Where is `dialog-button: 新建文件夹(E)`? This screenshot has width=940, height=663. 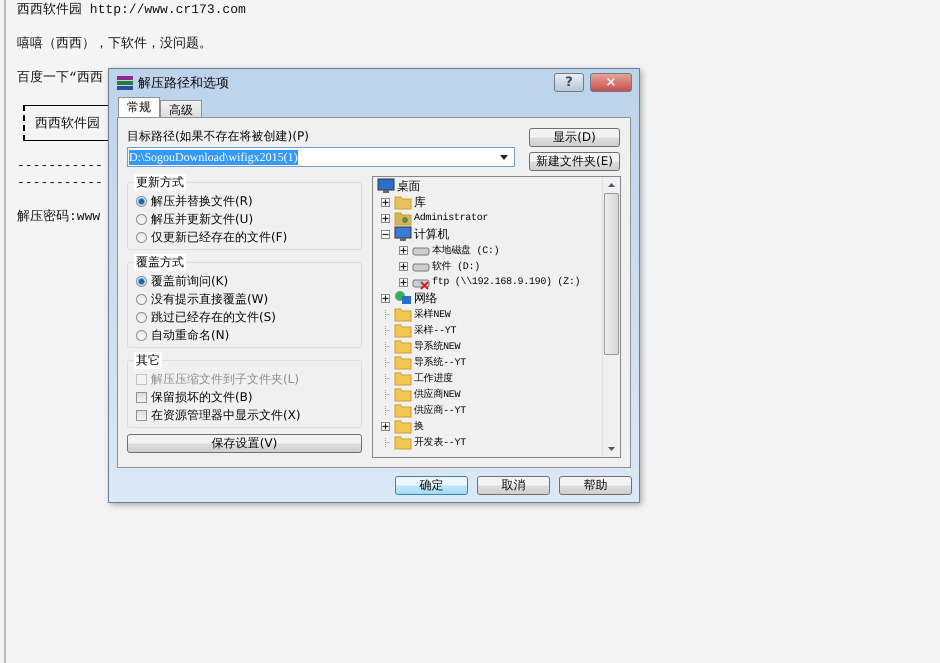 dialog-button: 新建文件夹(E) is located at coordinates (574, 161).